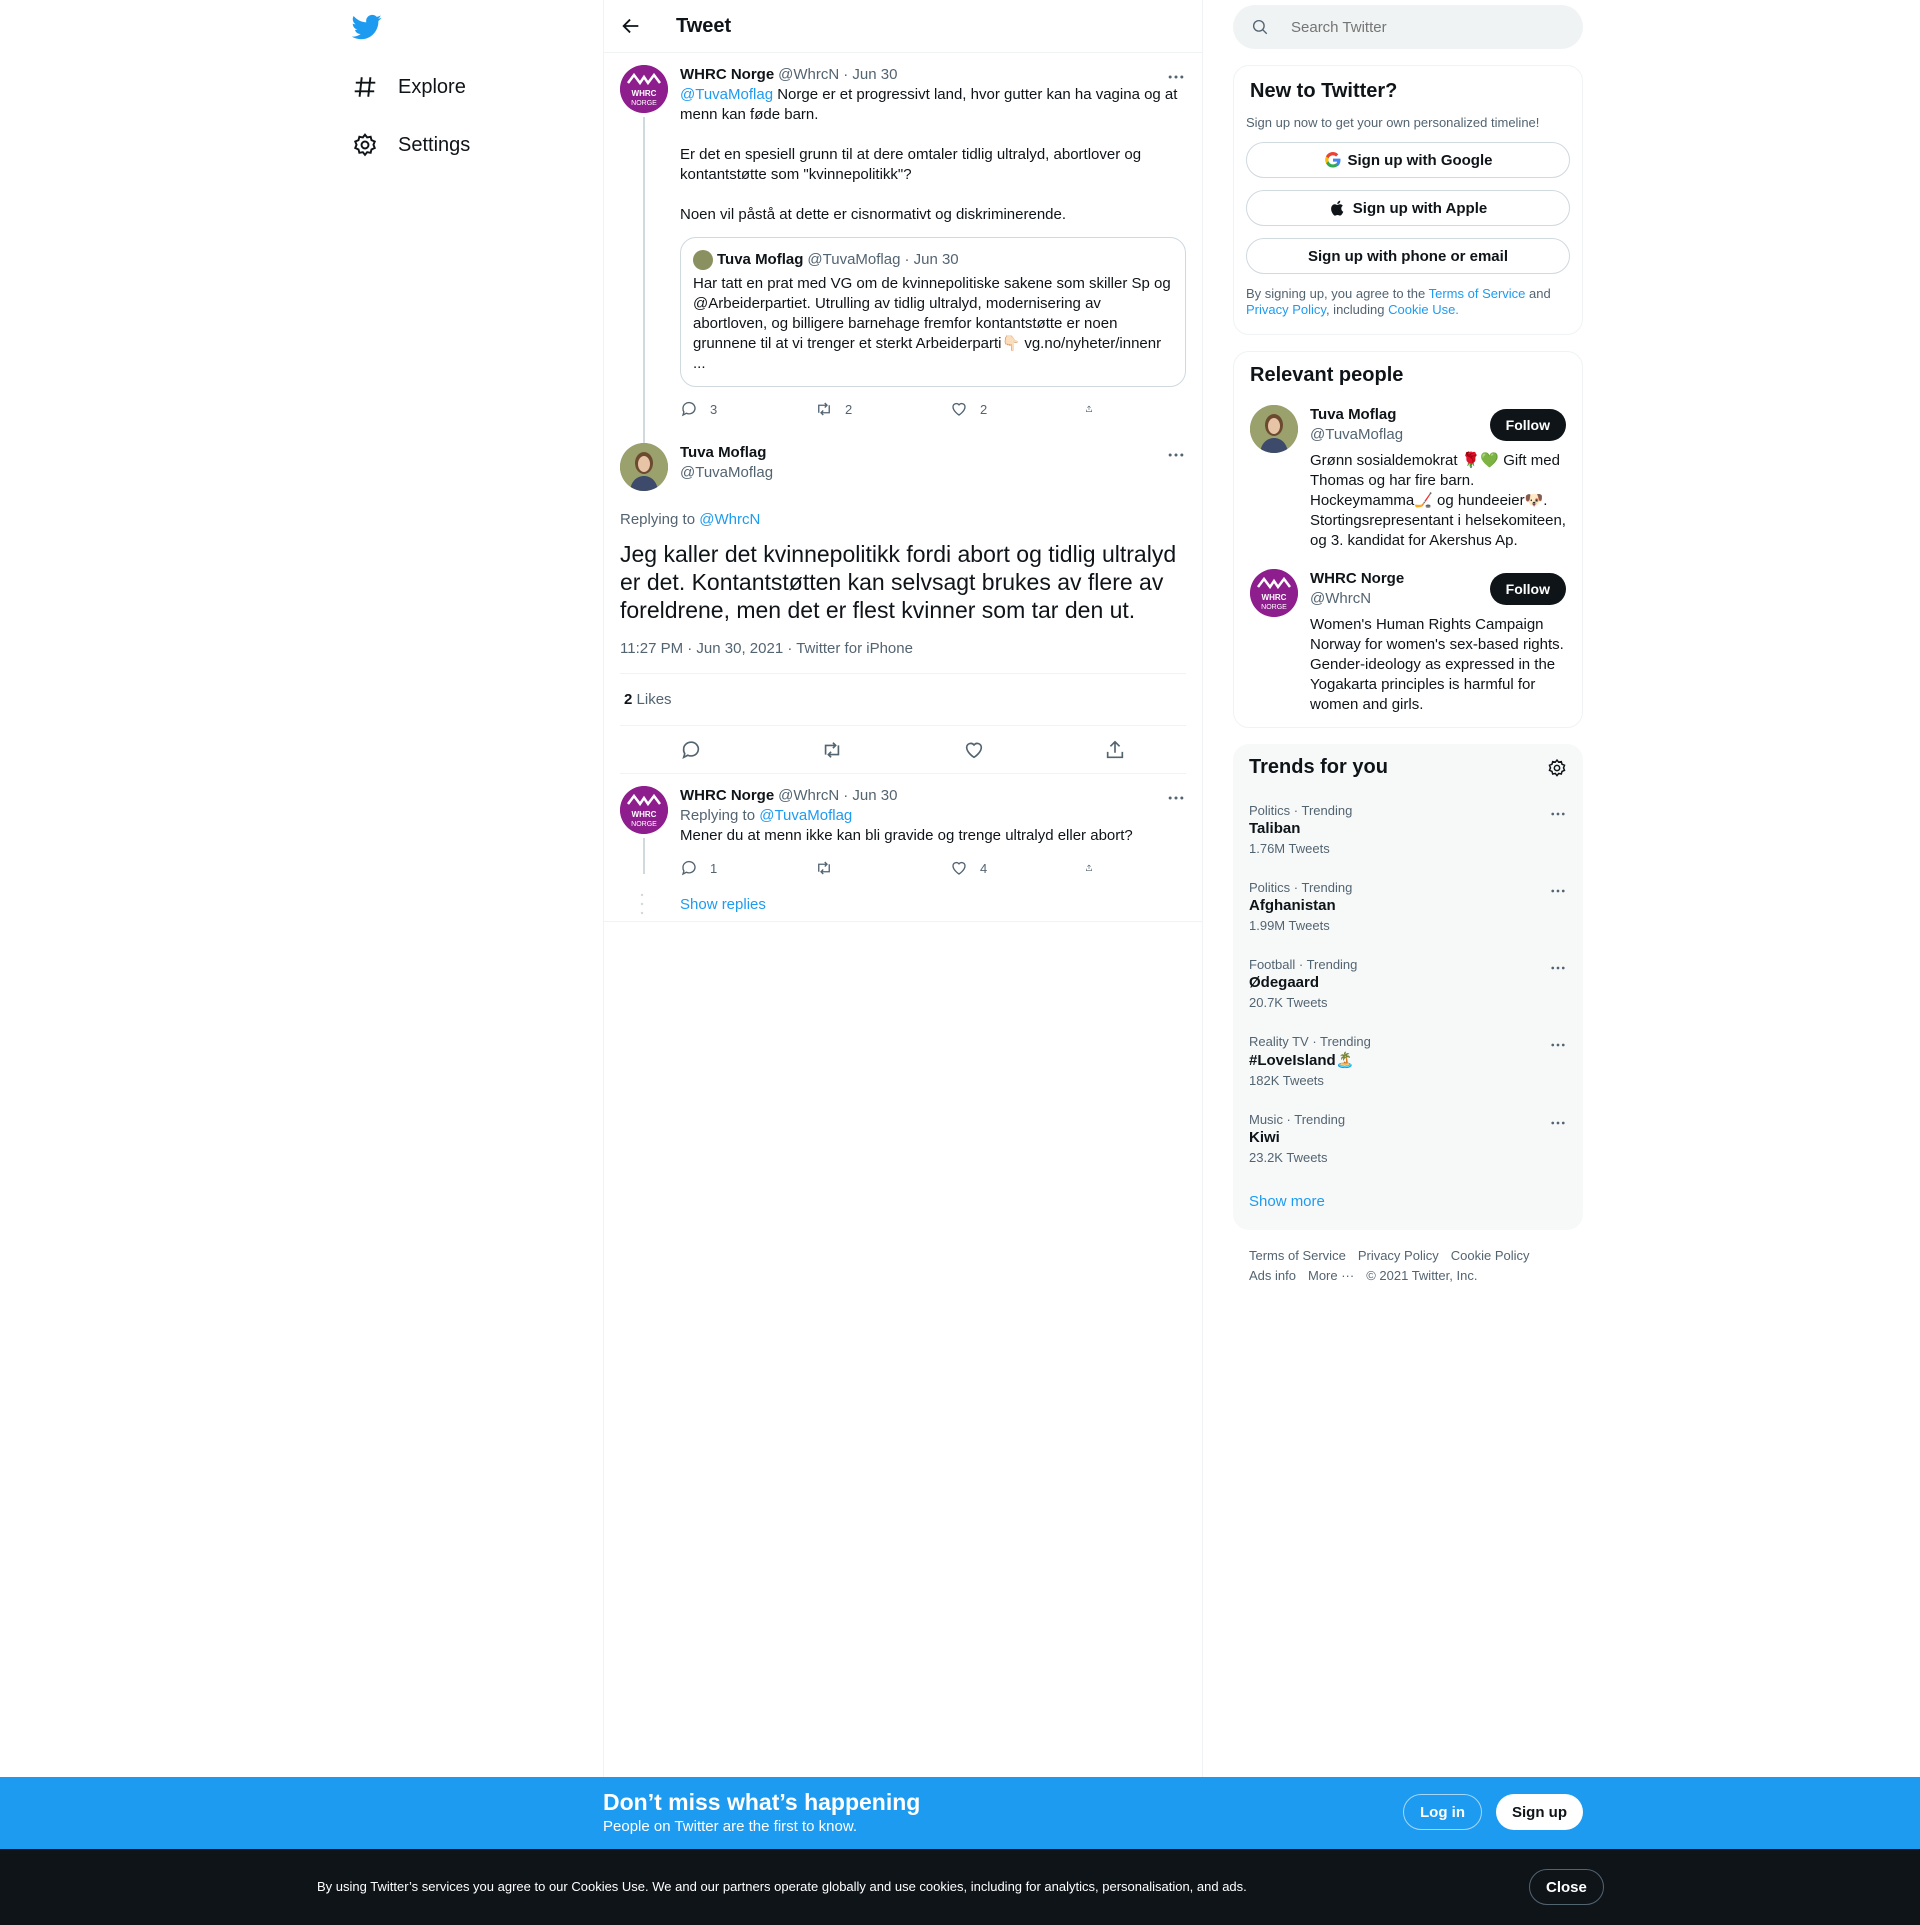  I want to click on footer-more: More ···, so click(1331, 1275).